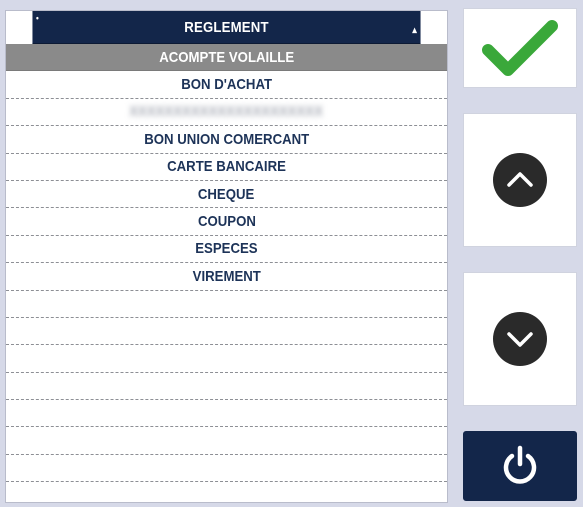 This screenshot has height=507, width=583. I want to click on list-item-carte-bancaire: CARTE BANCAIRE, so click(226, 167).